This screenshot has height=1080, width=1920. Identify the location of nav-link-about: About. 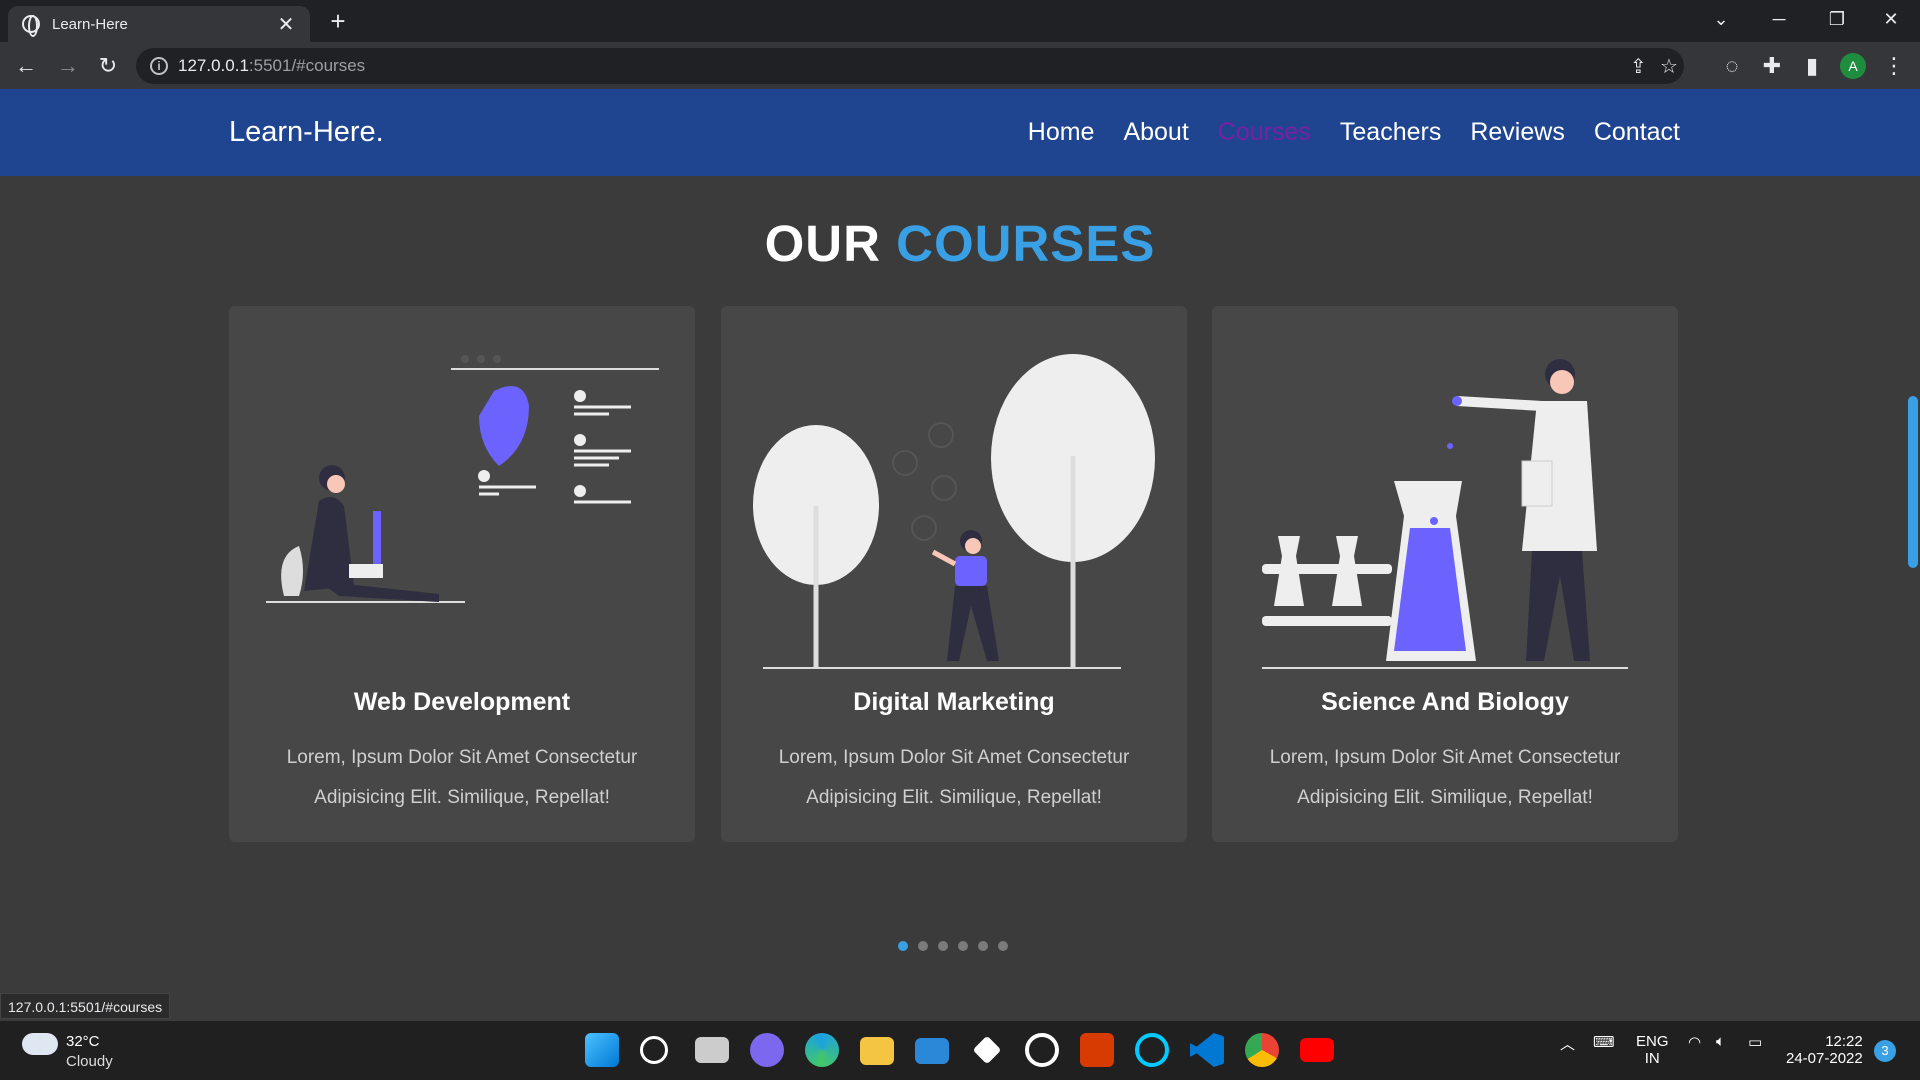
(1155, 132).